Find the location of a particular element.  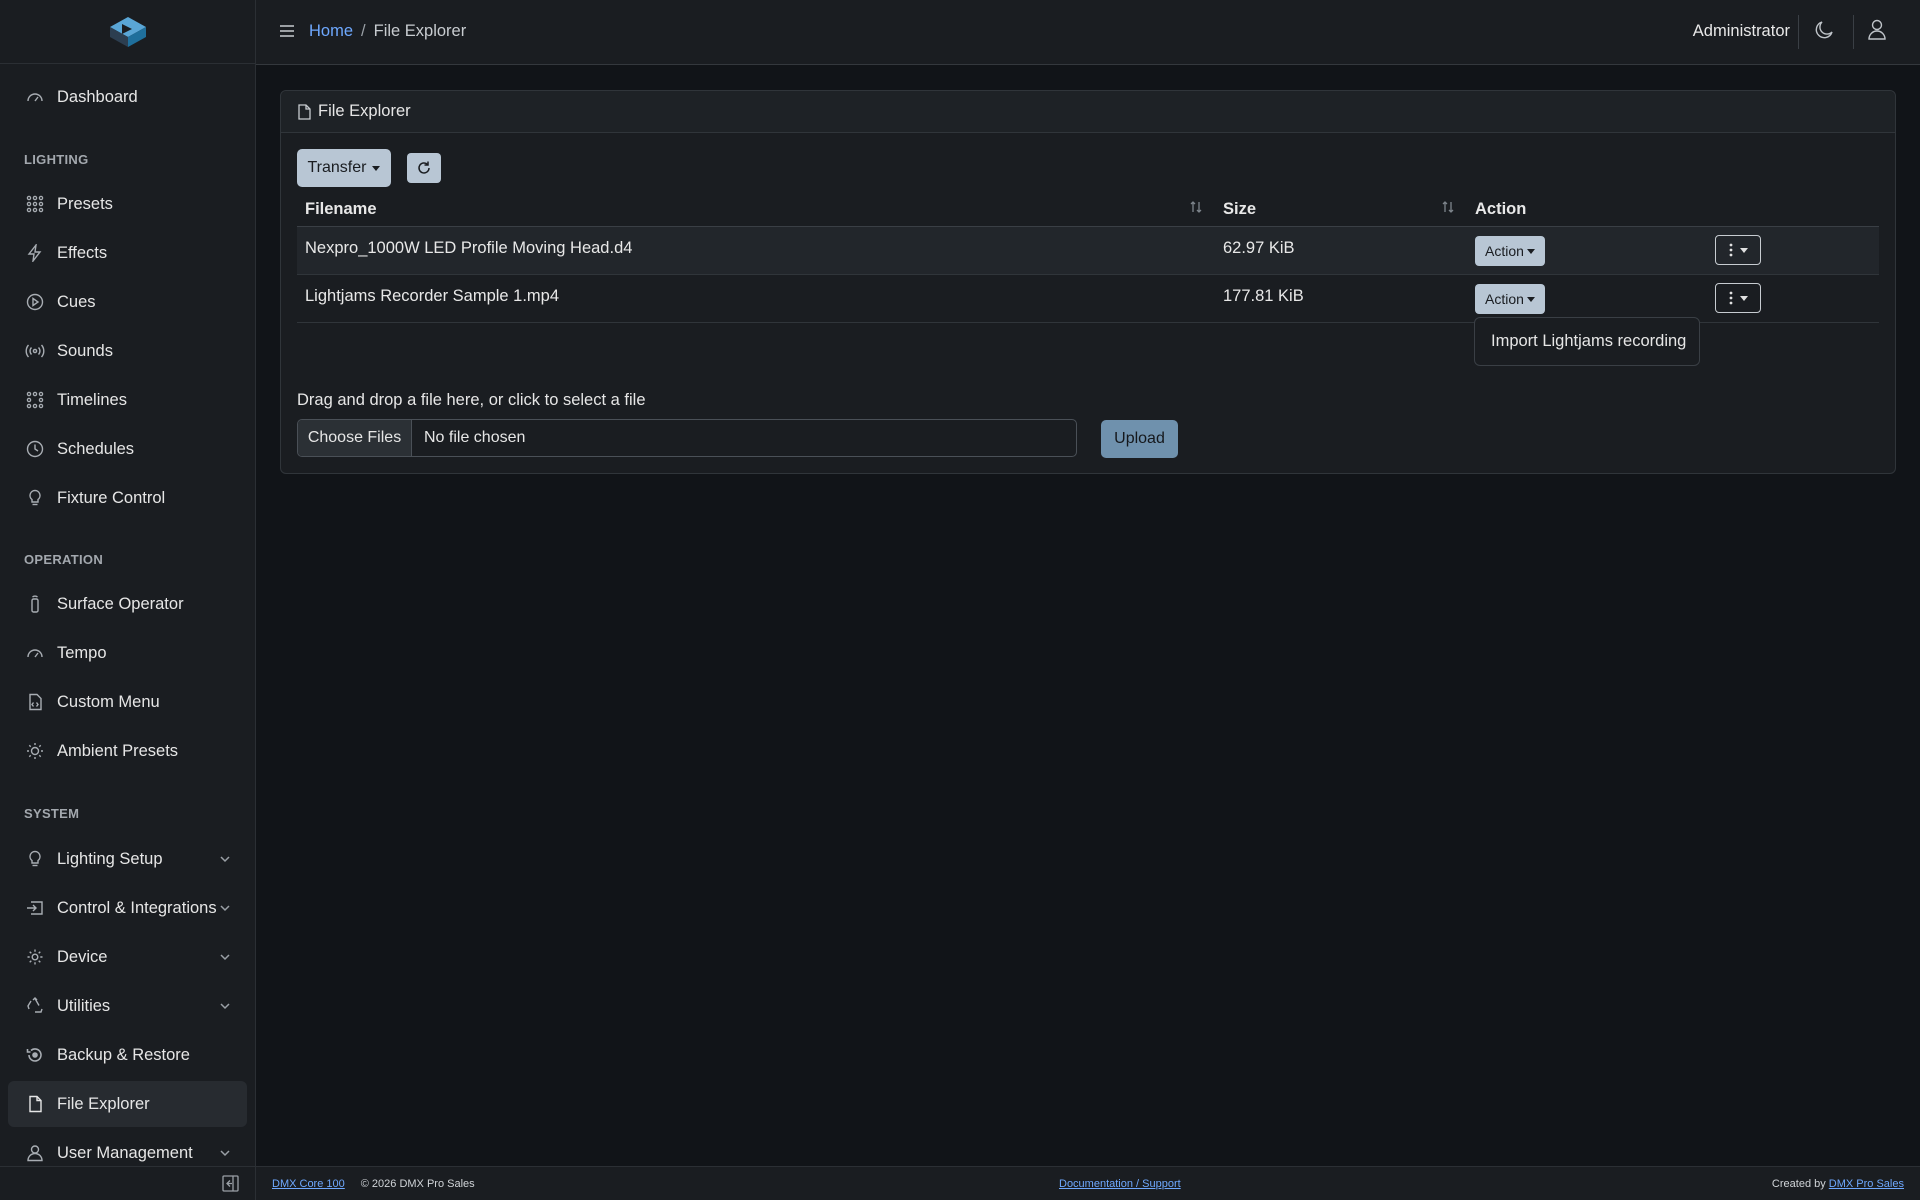

documentation-link: Documentation / Support is located at coordinates (1120, 1184).